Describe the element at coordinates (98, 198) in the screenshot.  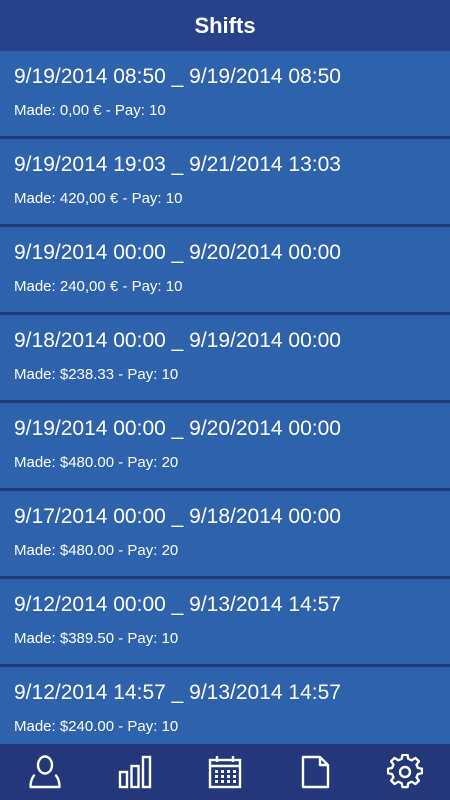
I see `shift-earnings: Made: 420,00 € - Pay: 10` at that location.